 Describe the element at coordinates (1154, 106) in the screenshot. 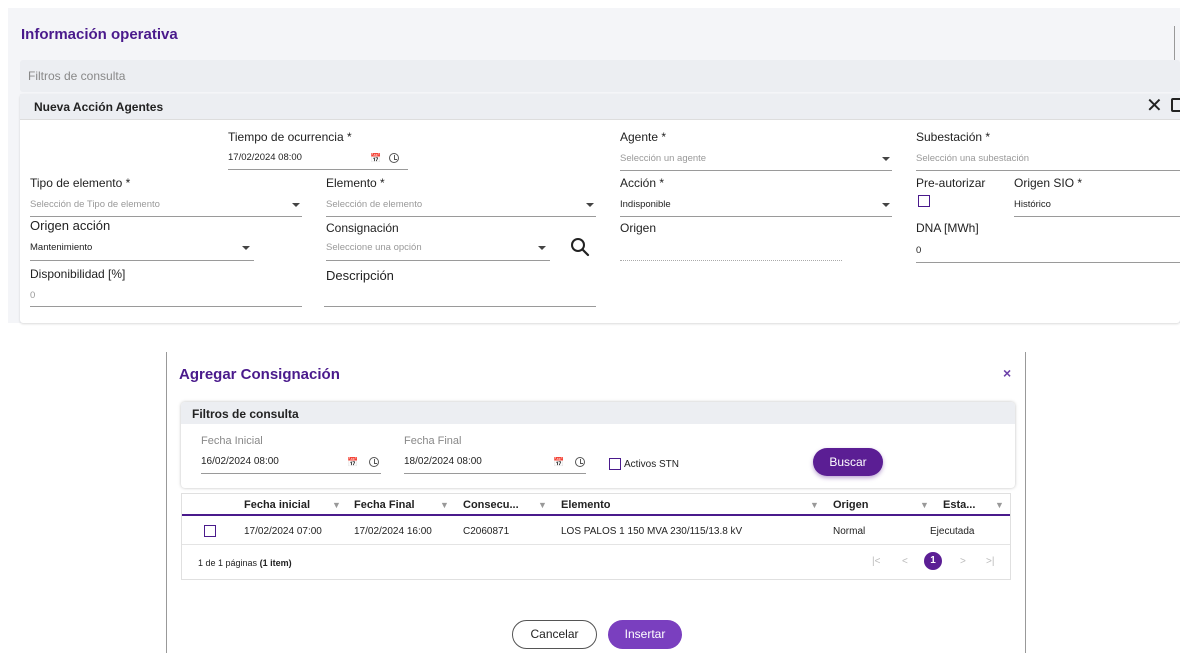

I see `close-icon: ✕` at that location.